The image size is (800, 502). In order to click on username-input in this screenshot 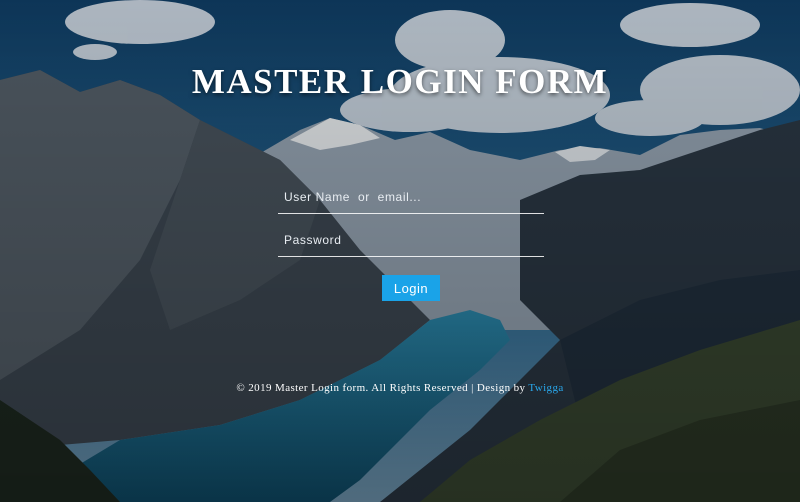, I will do `click(411, 196)`.